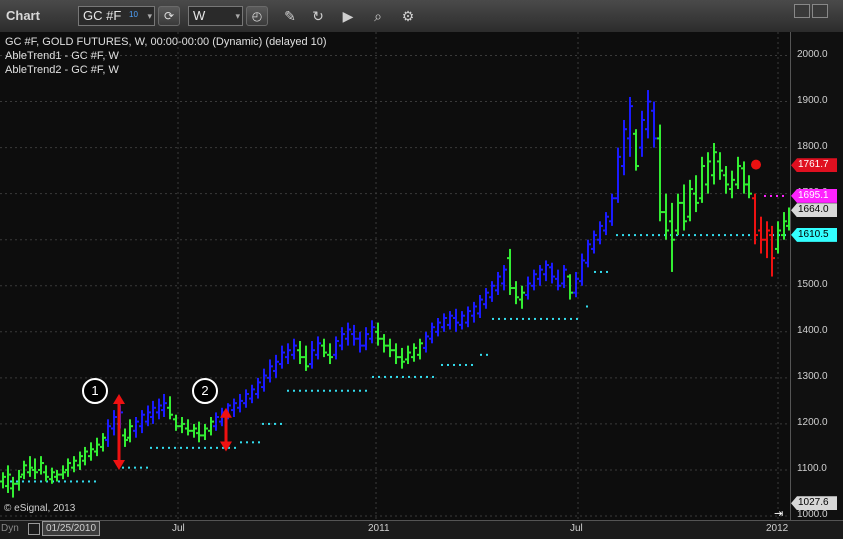  What do you see at coordinates (812, 468) in the screenshot?
I see `price-label: 1100.0` at bounding box center [812, 468].